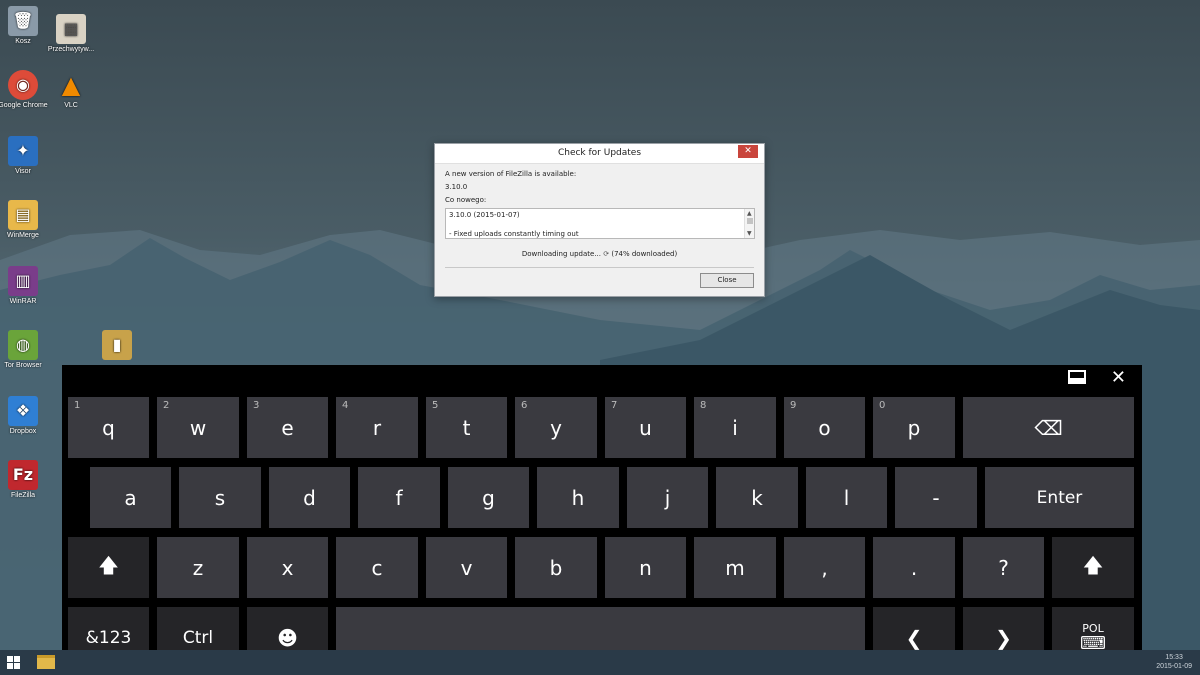 The image size is (1200, 675). I want to click on chevron-left-icon: ❮, so click(914, 637).